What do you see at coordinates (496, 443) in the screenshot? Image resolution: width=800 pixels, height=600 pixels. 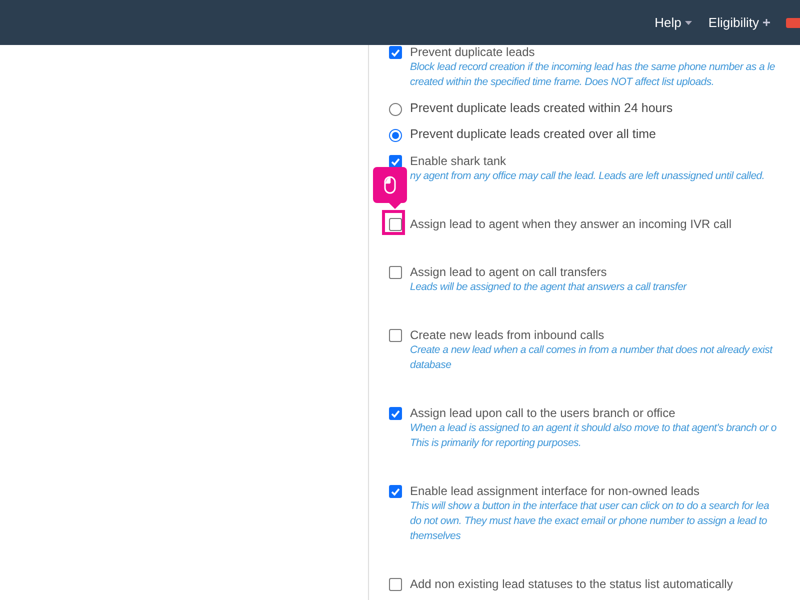 I see `setting-description: This is primarily for reporting purposes.` at bounding box center [496, 443].